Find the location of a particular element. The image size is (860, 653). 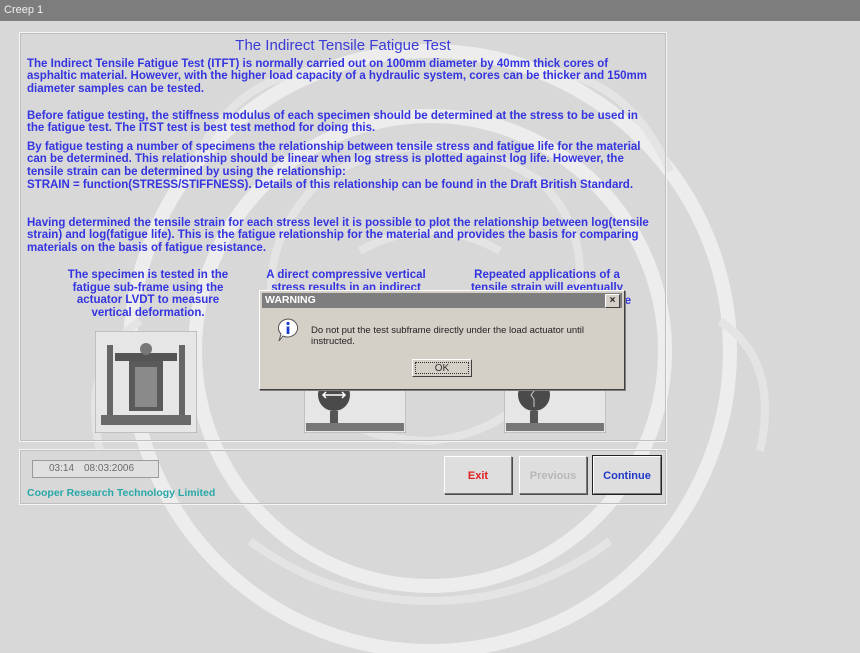

window-title: Creep 1 is located at coordinates (24, 10).